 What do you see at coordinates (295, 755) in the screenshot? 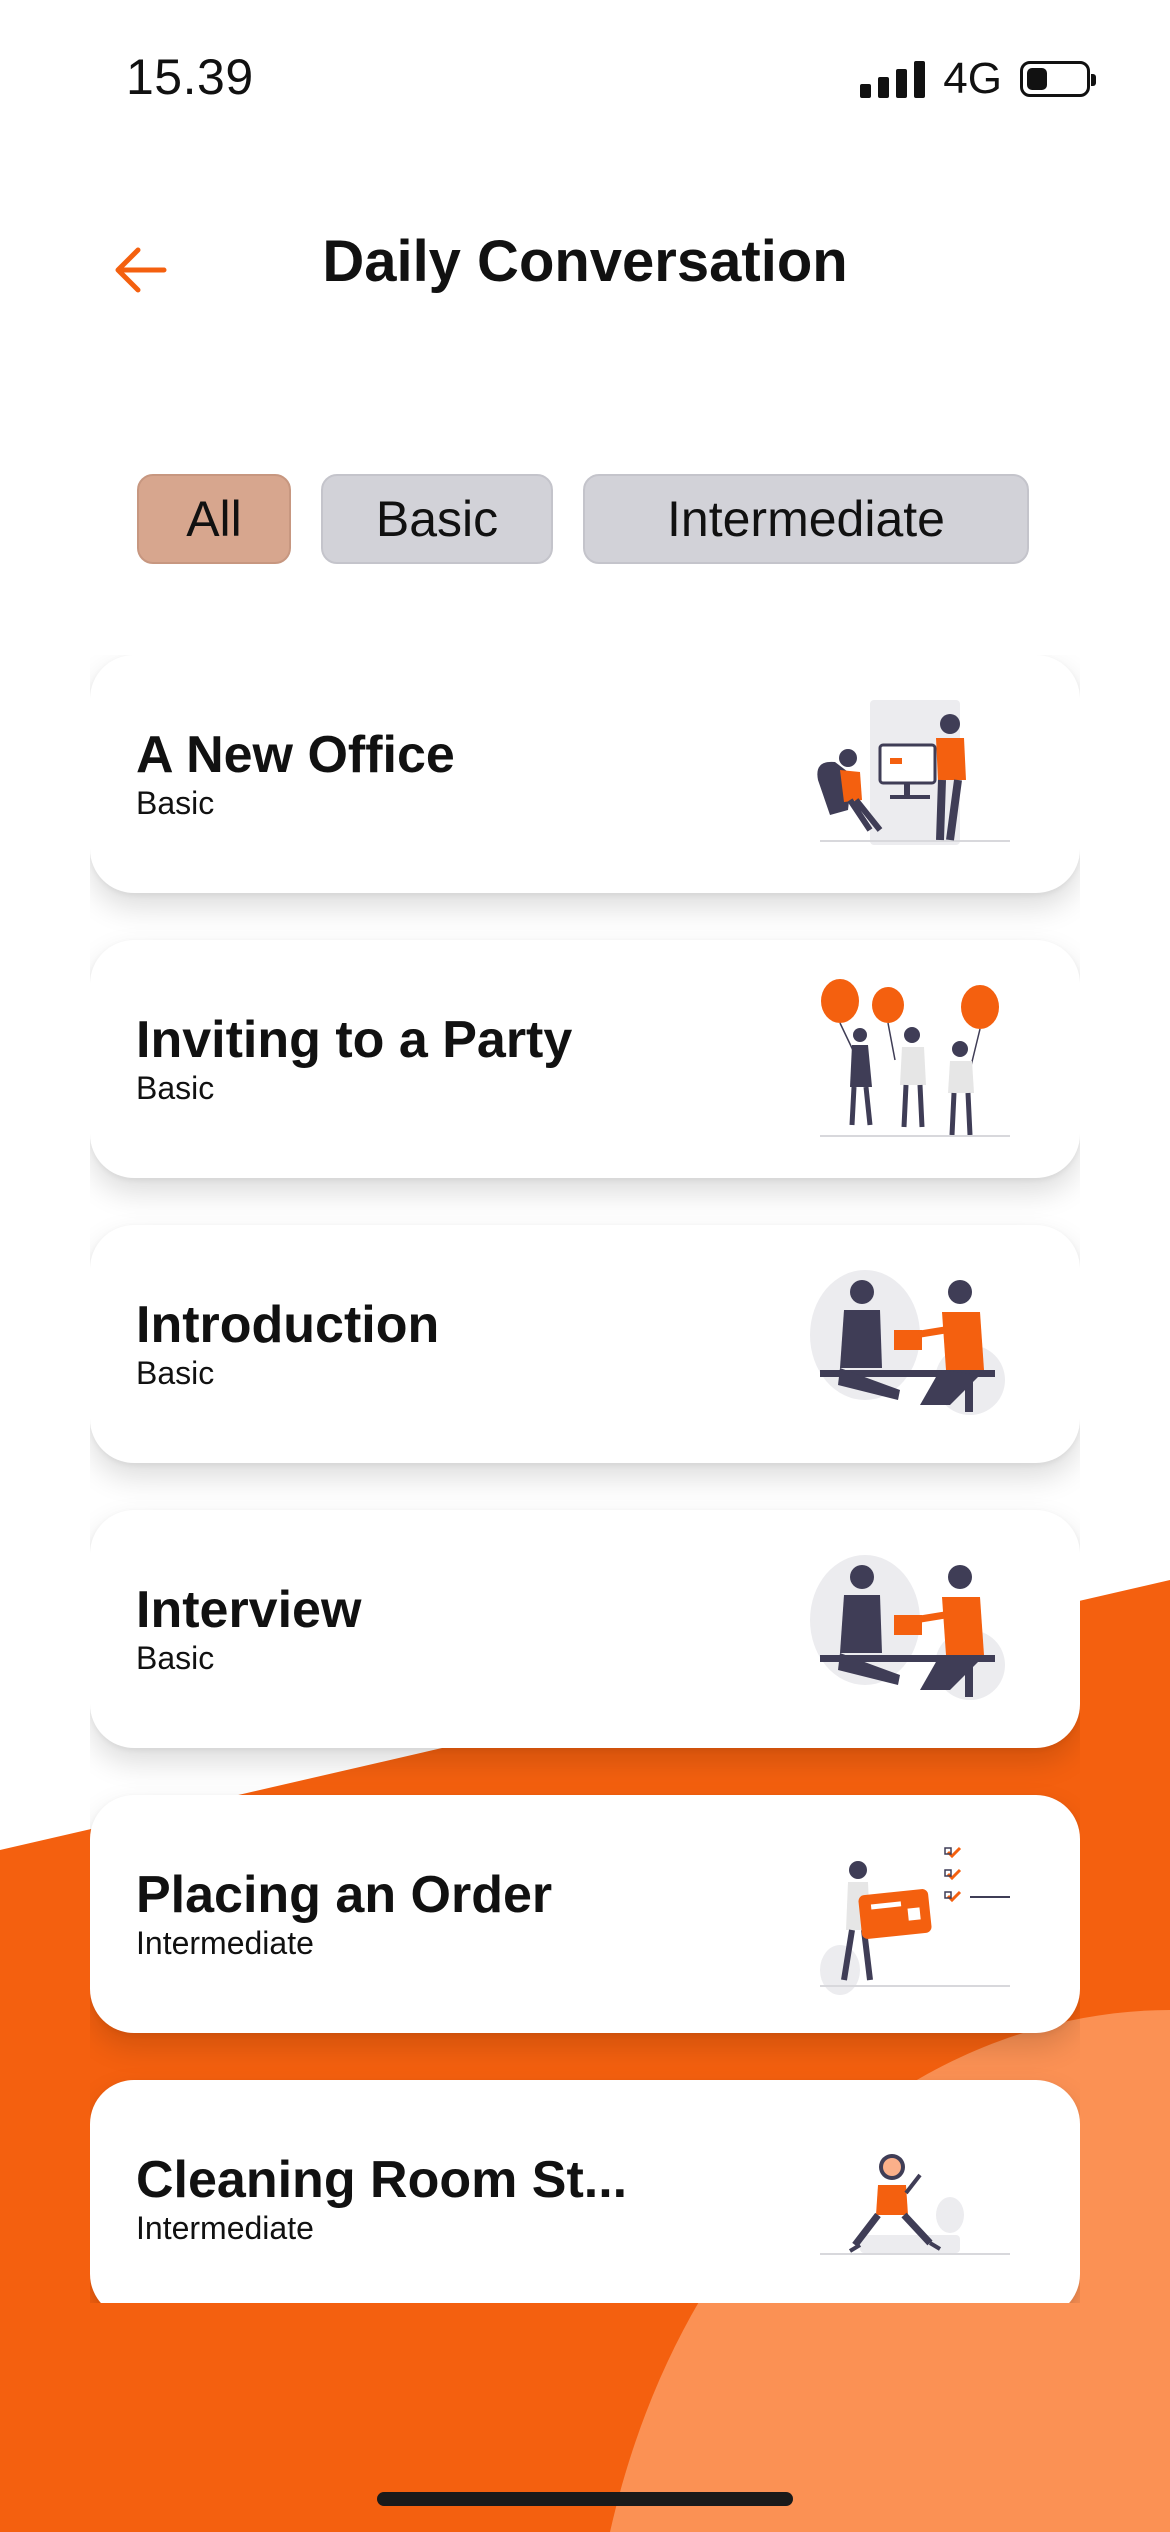
I see `lesson-title: A New Office` at bounding box center [295, 755].